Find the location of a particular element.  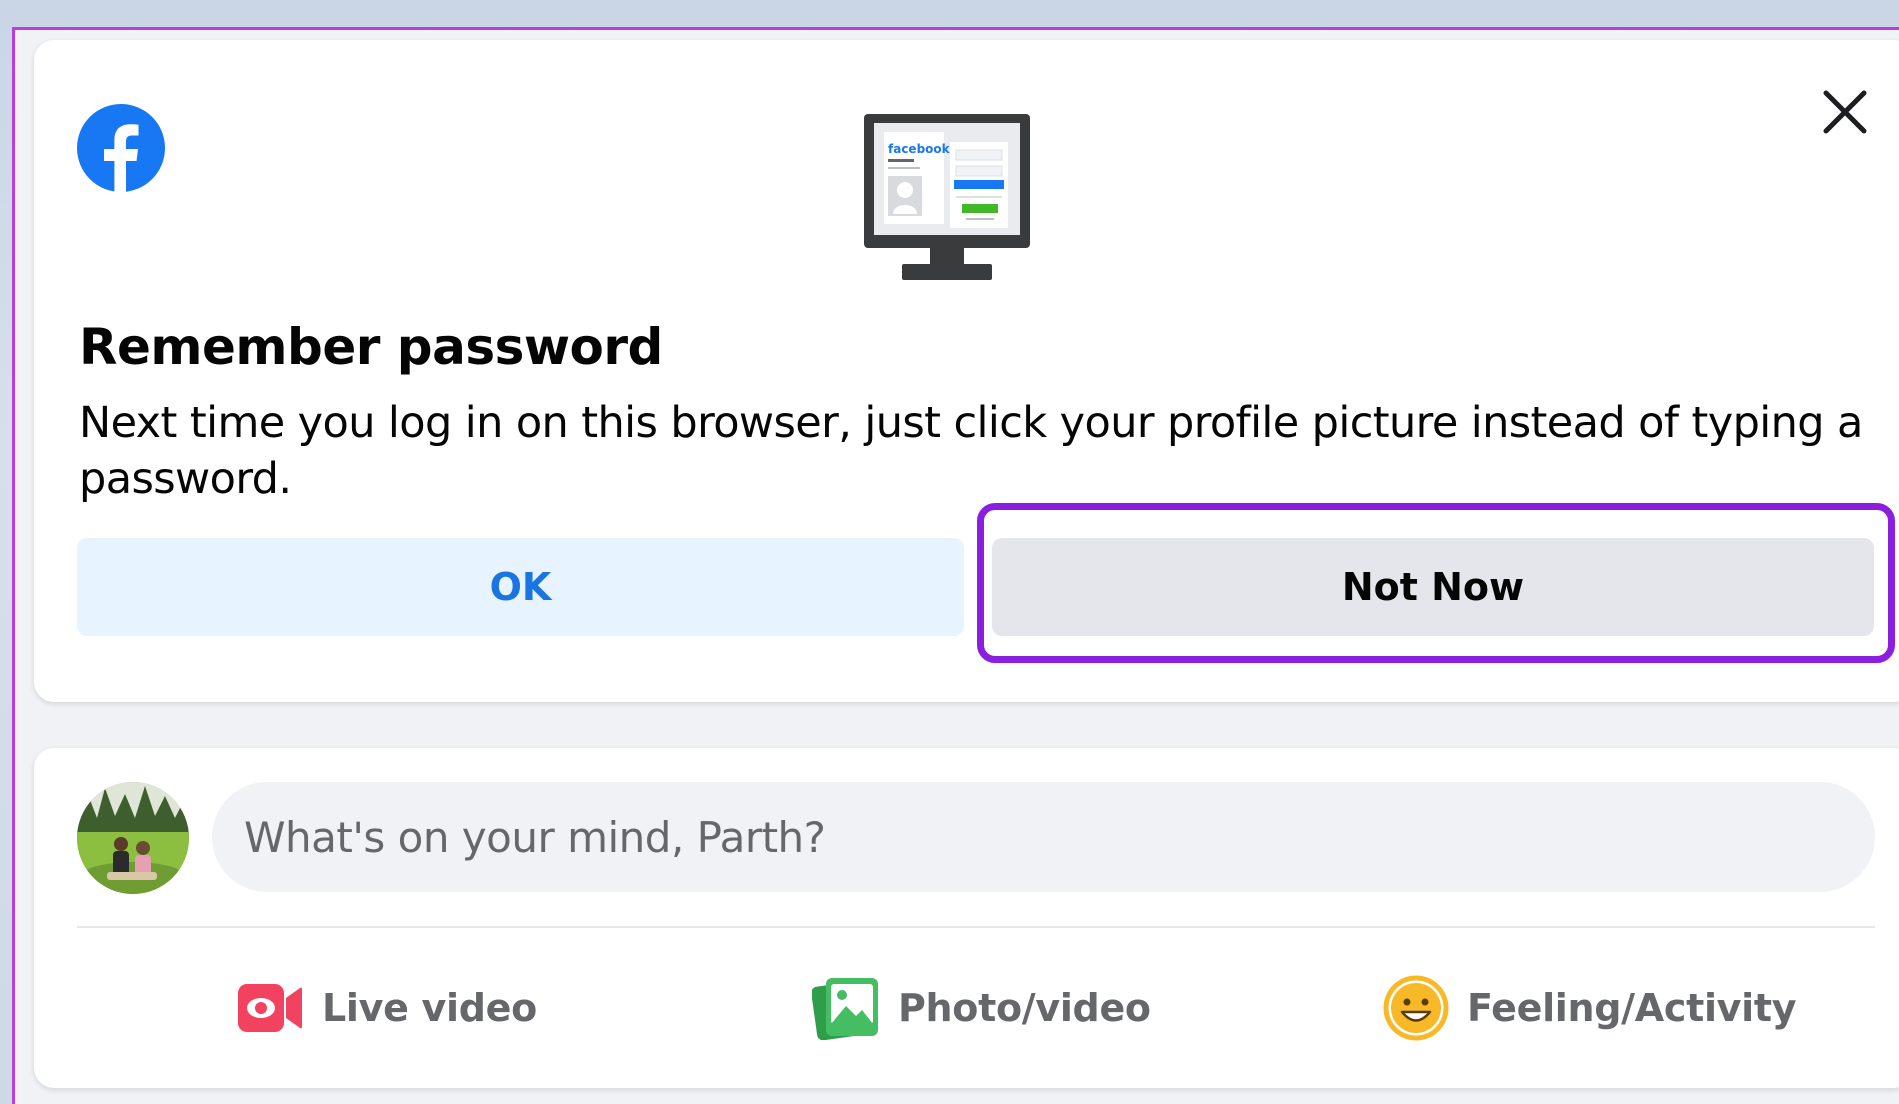

feeling-activity-label: Feeling/Activity is located at coordinates (1632, 1008).